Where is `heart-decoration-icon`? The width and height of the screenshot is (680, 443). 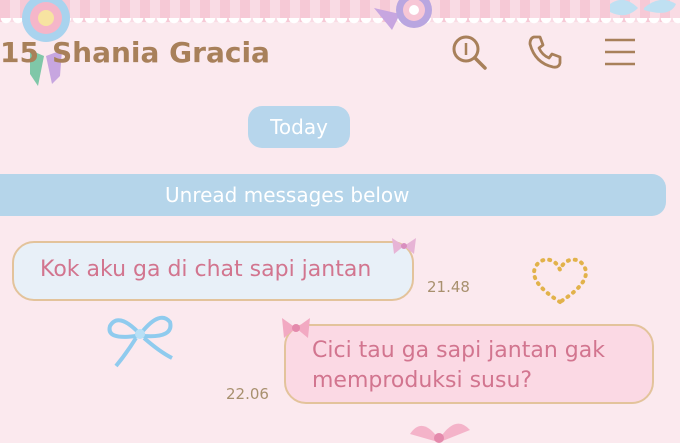 heart-decoration-icon is located at coordinates (560, 281).